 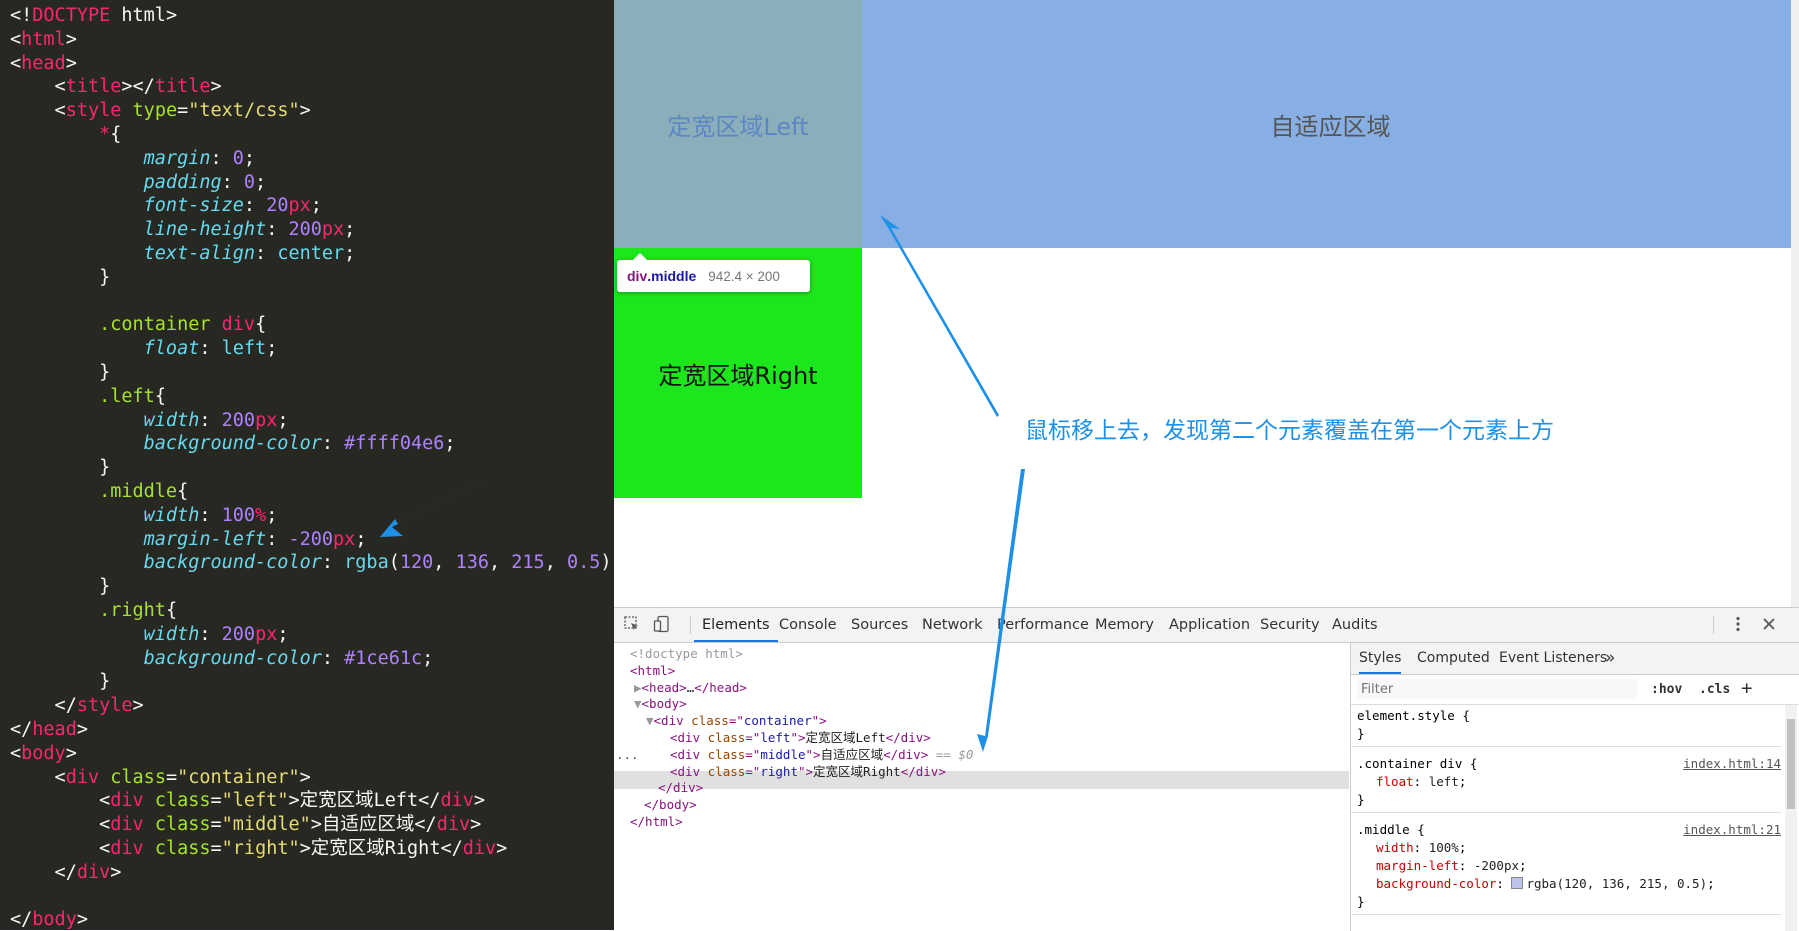 What do you see at coordinates (1610, 658) in the screenshot?
I see `more-tabs-icon: »` at bounding box center [1610, 658].